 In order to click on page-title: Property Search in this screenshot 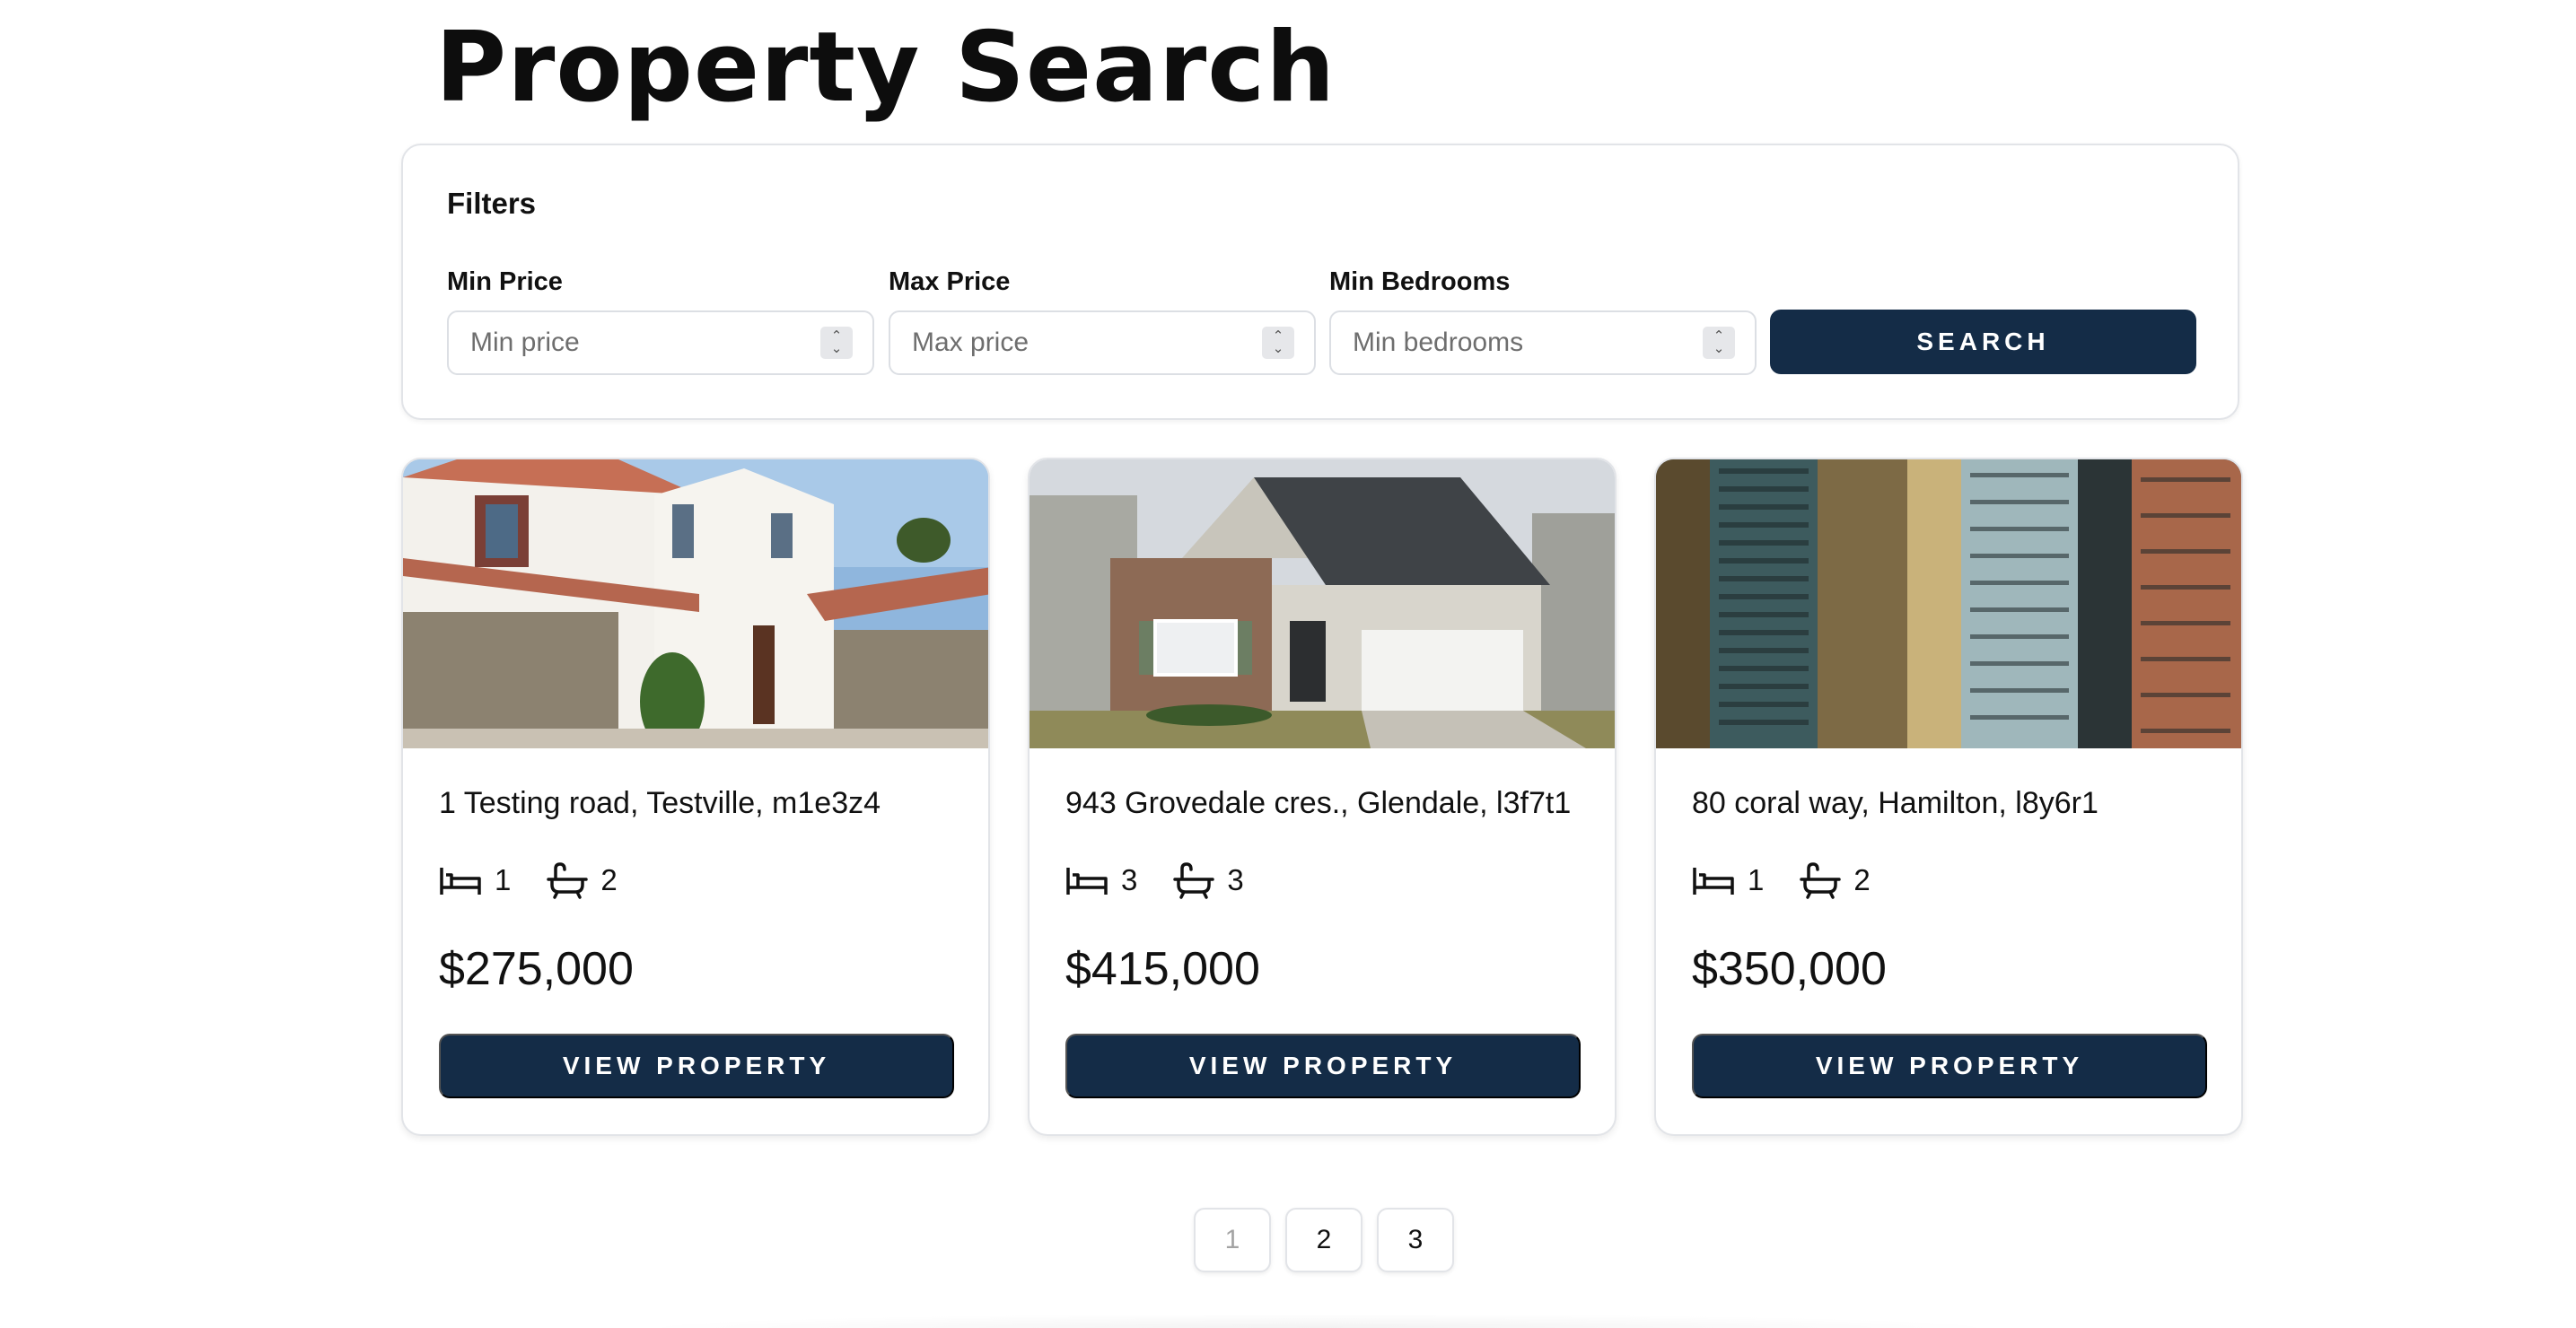, I will do `click(885, 68)`.